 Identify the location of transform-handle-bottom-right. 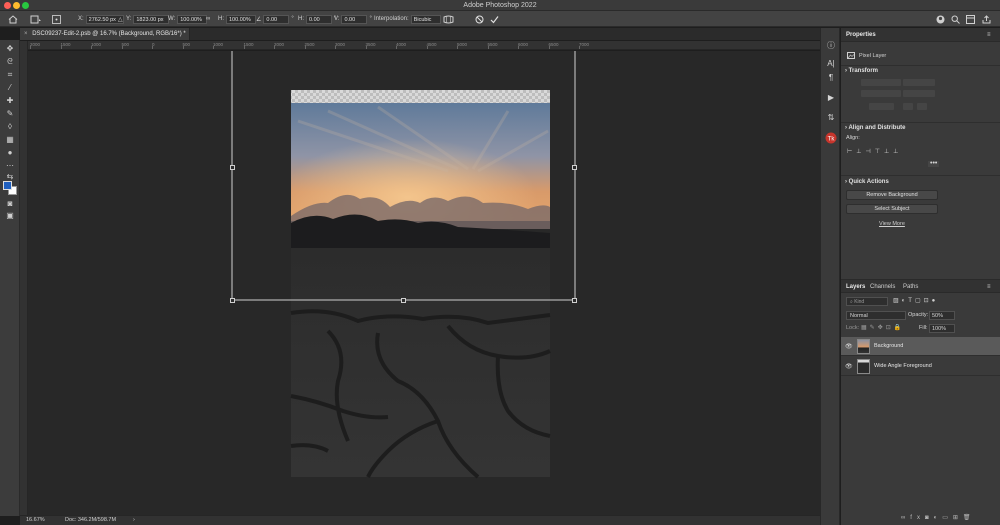
(574, 300).